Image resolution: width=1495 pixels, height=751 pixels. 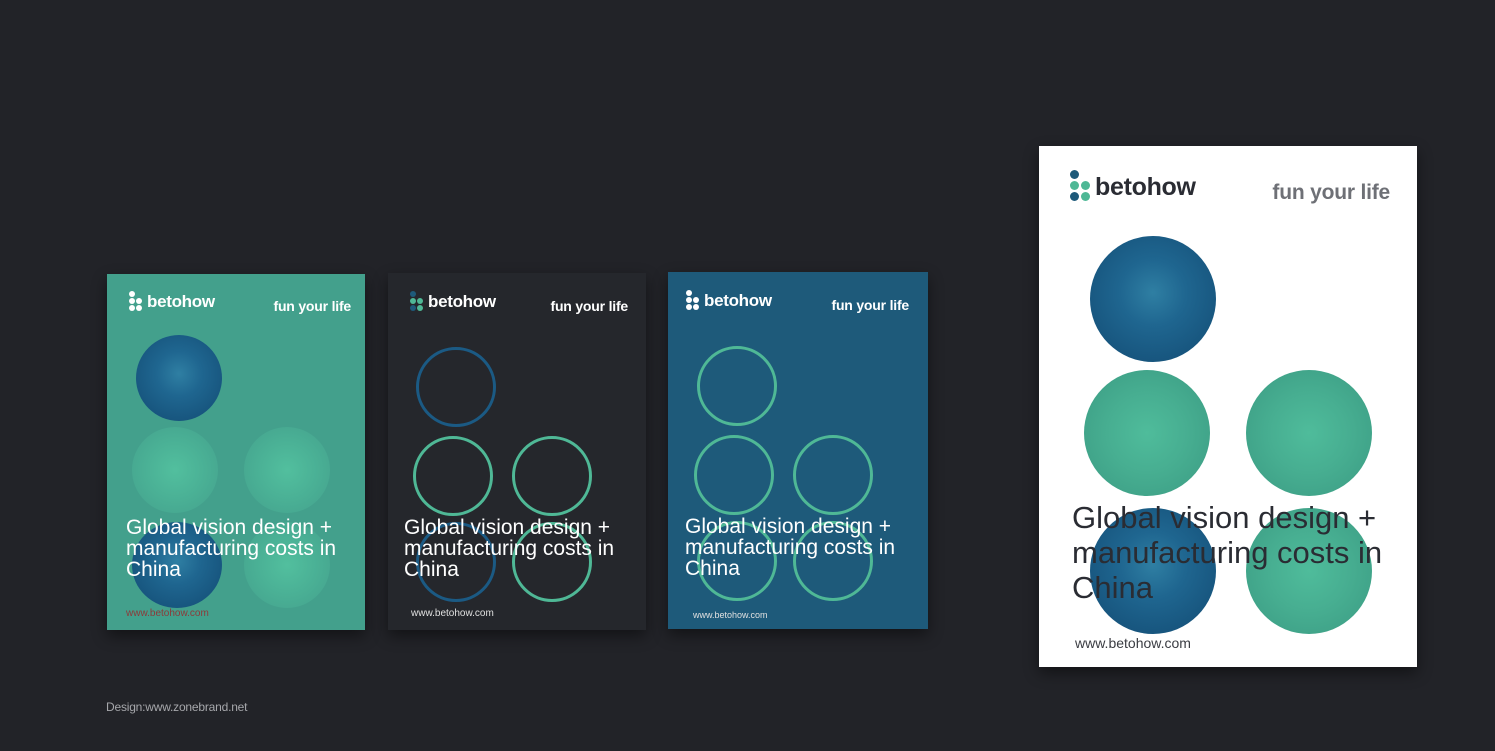 I want to click on blue-ring, so click(x=456, y=387).